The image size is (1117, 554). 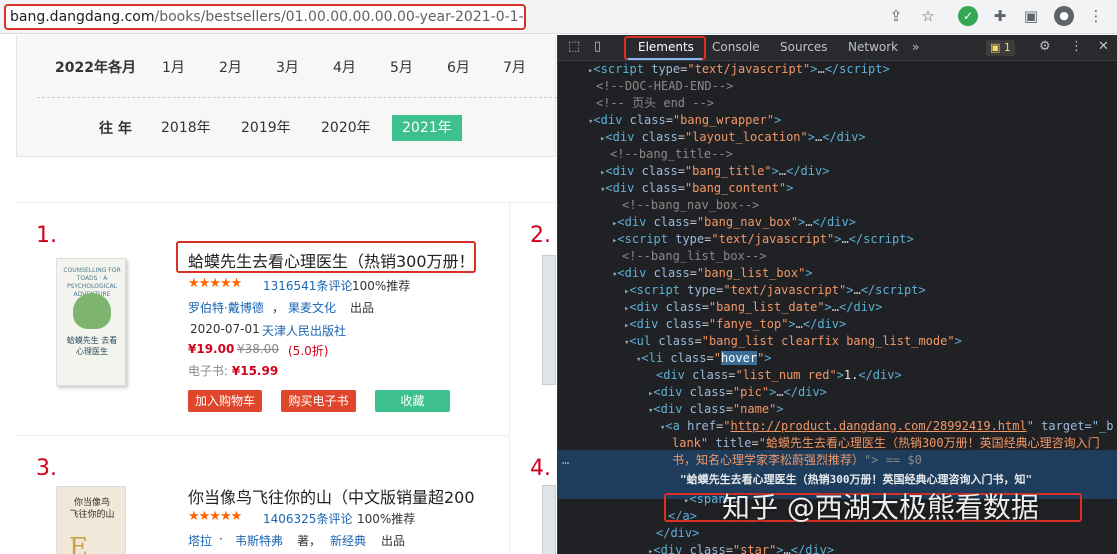 I want to click on column-divider, so click(x=509, y=378).